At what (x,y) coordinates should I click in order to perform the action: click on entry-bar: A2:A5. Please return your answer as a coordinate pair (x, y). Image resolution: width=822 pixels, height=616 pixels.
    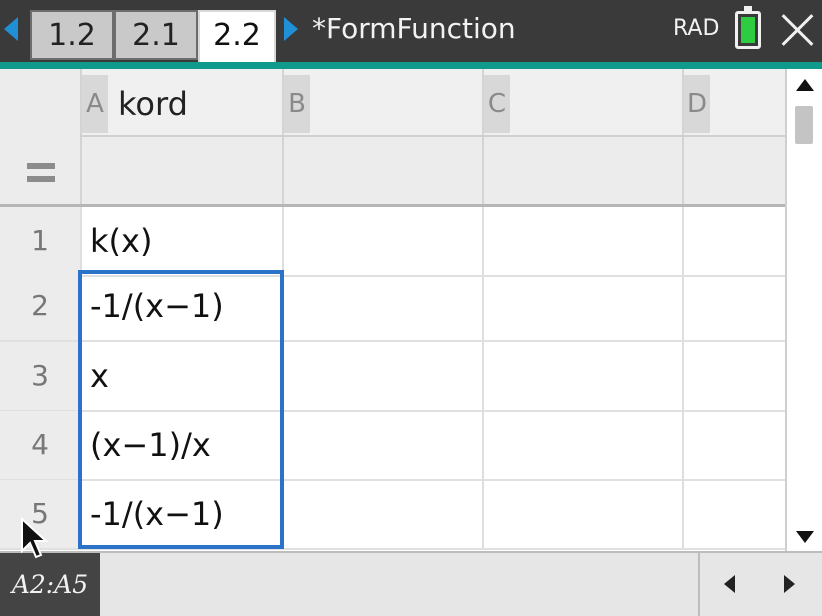
    Looking at the image, I should click on (411, 583).